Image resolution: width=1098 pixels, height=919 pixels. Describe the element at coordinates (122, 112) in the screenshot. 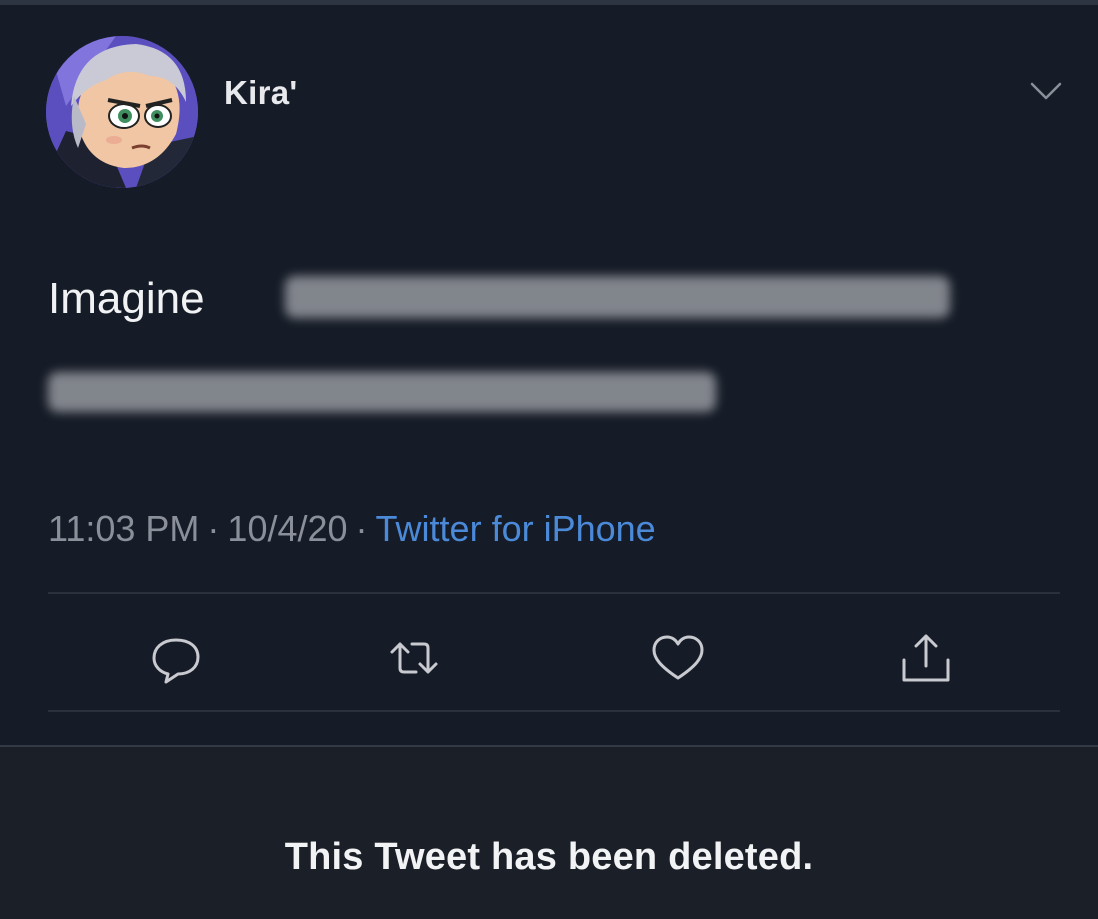

I see `avatar` at that location.